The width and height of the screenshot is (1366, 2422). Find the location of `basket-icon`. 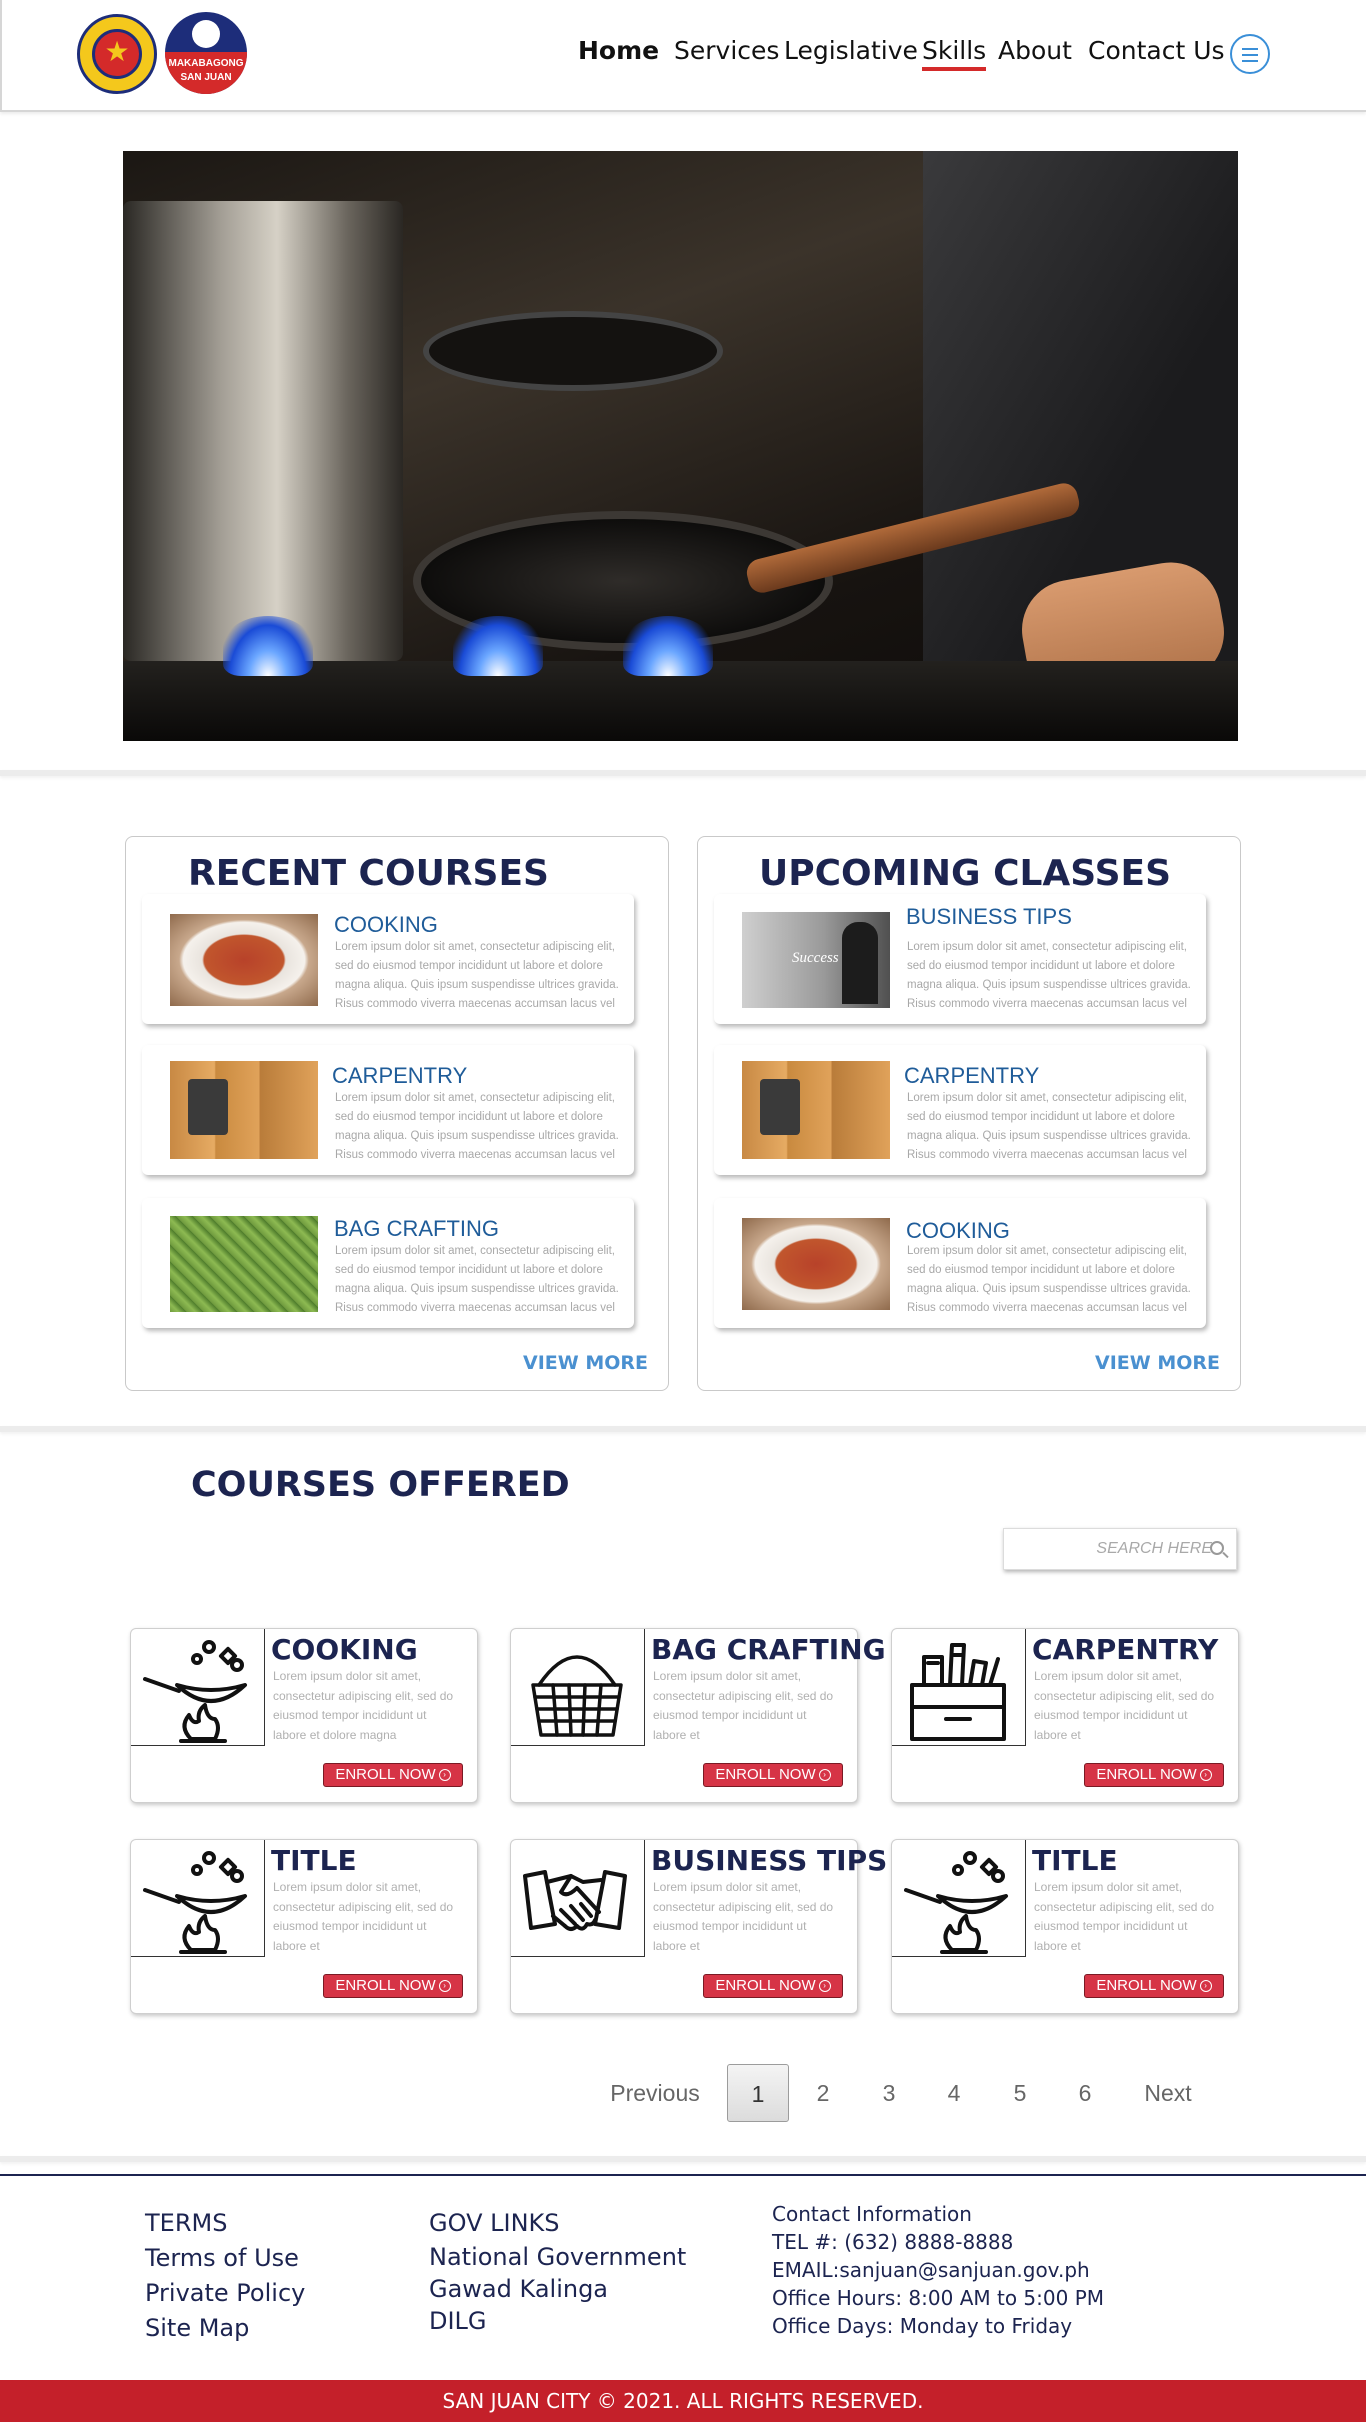

basket-icon is located at coordinates (578, 1687).